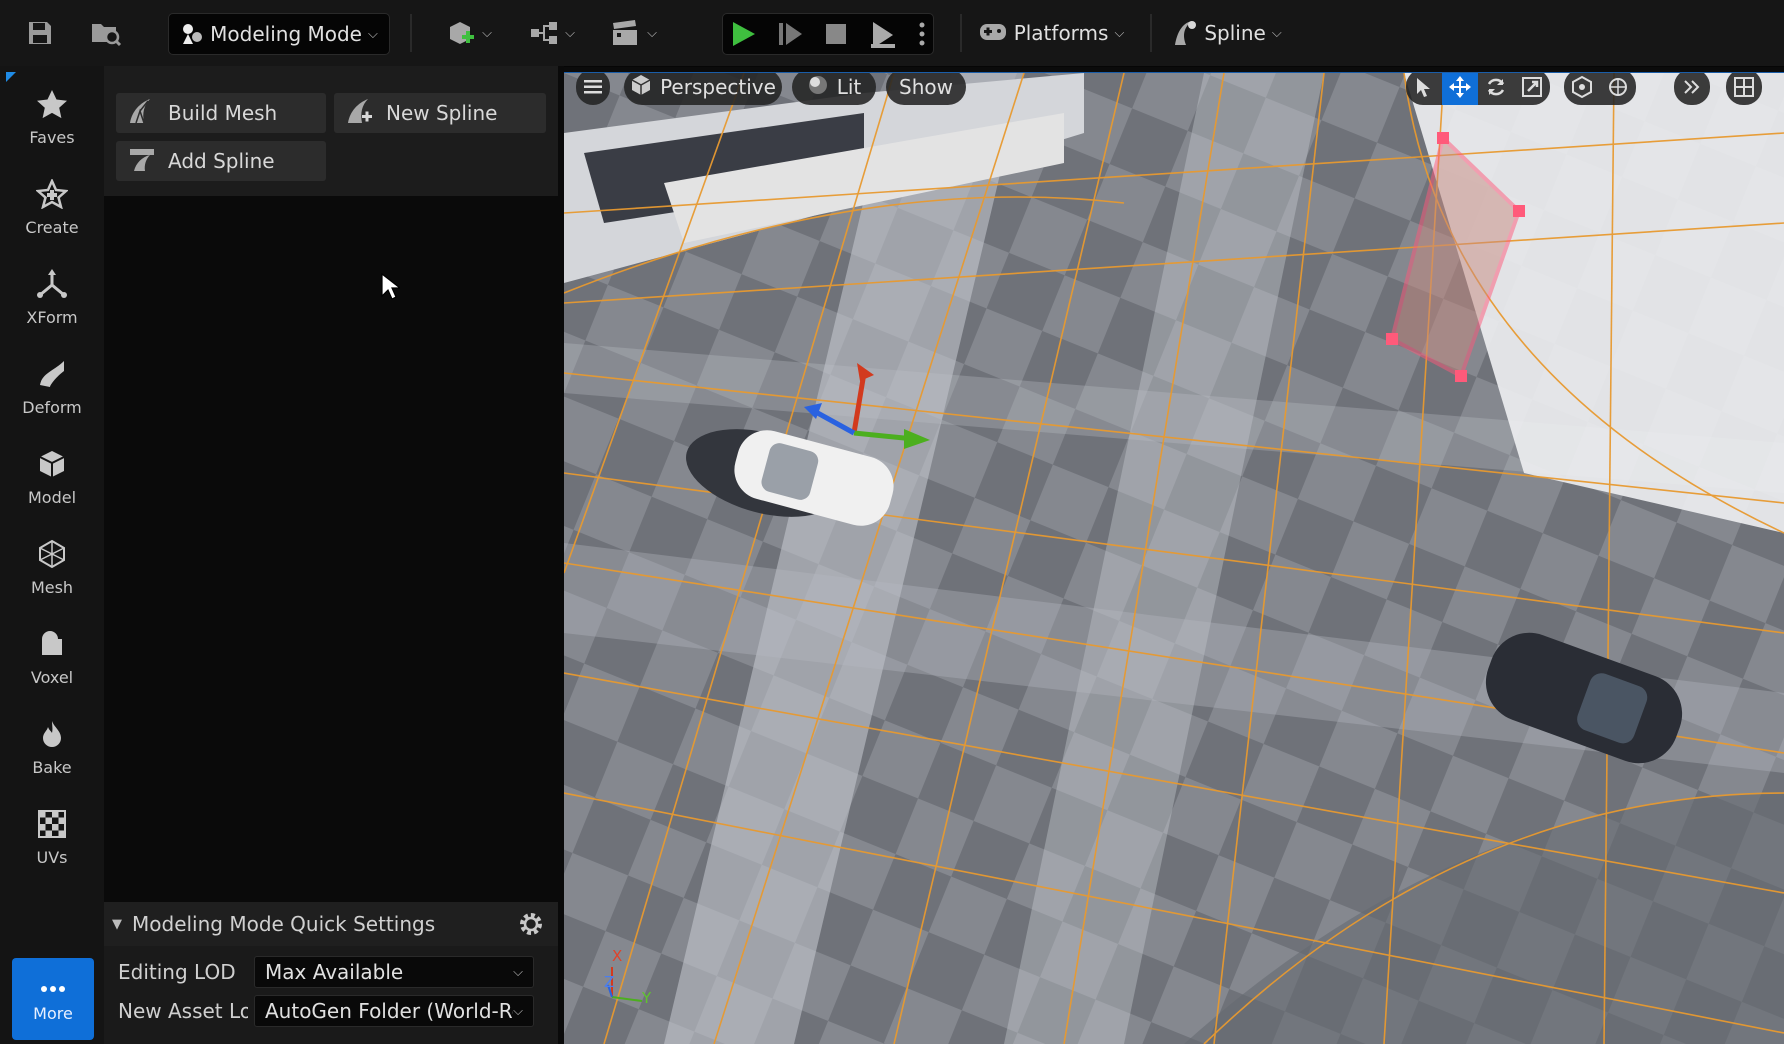 Image resolution: width=1784 pixels, height=1044 pixels. Describe the element at coordinates (52, 195) in the screenshot. I see `create-icon` at that location.